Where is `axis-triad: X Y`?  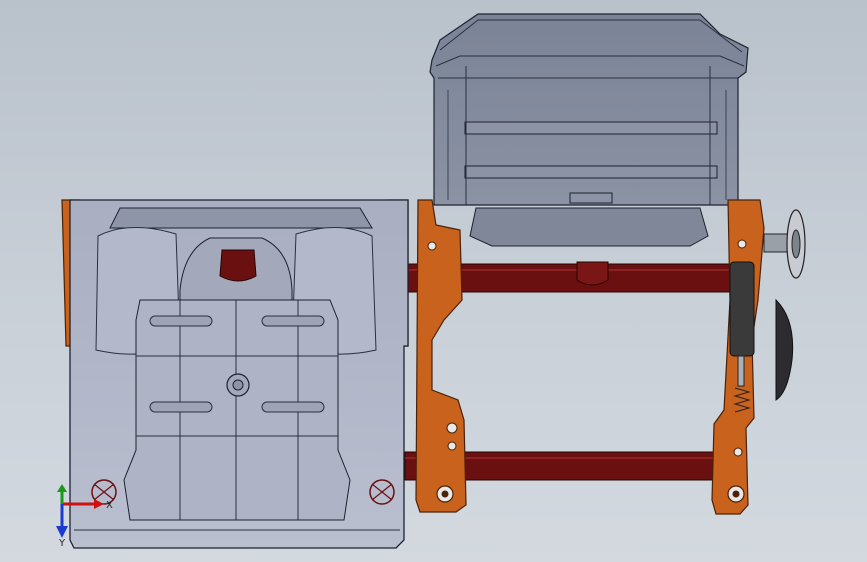 axis-triad: X Y is located at coordinates (84, 515).